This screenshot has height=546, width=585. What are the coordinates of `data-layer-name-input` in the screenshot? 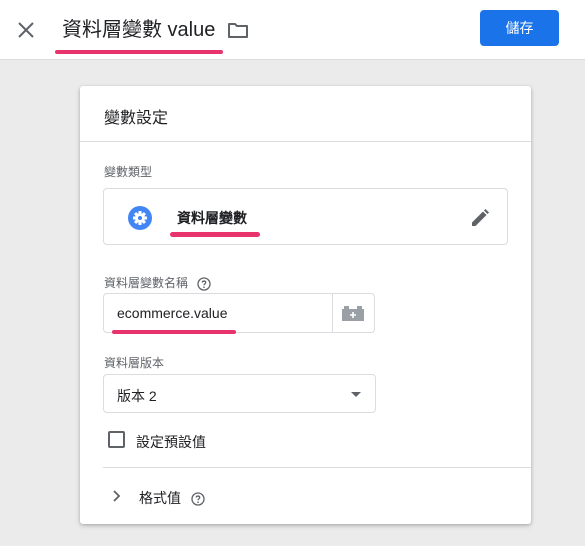 It's located at (218, 313).